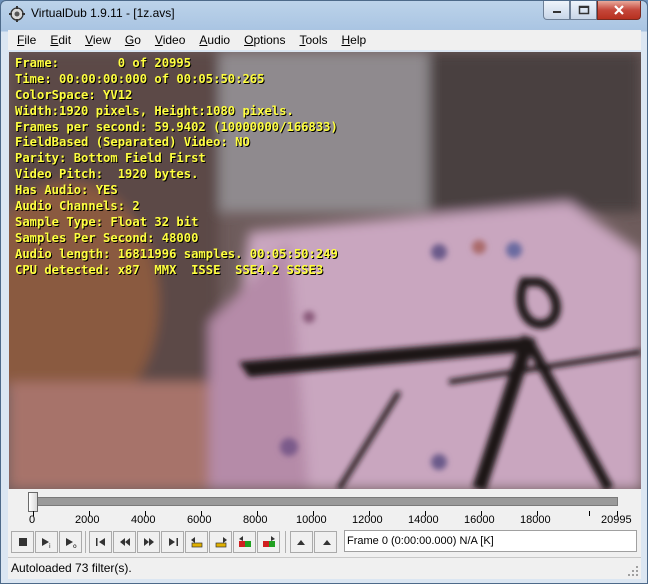 This screenshot has width=648, height=584. What do you see at coordinates (17, 14) in the screenshot?
I see `virtualdub-gear-icon` at bounding box center [17, 14].